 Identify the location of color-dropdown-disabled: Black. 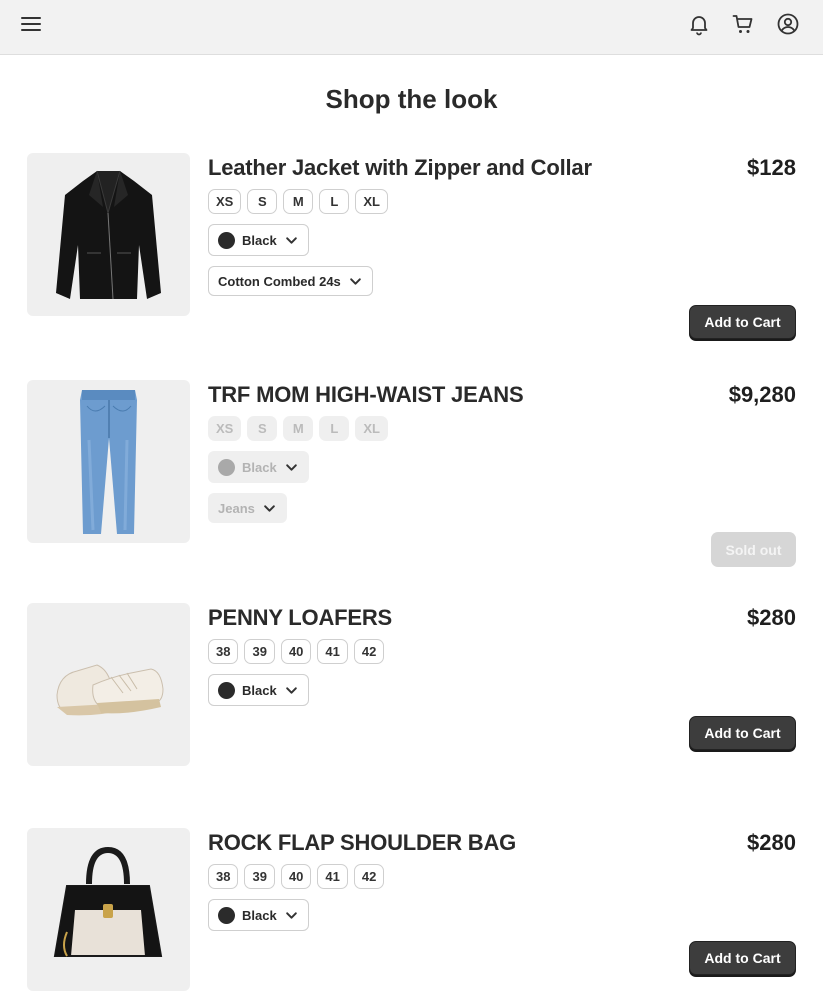
(258, 467).